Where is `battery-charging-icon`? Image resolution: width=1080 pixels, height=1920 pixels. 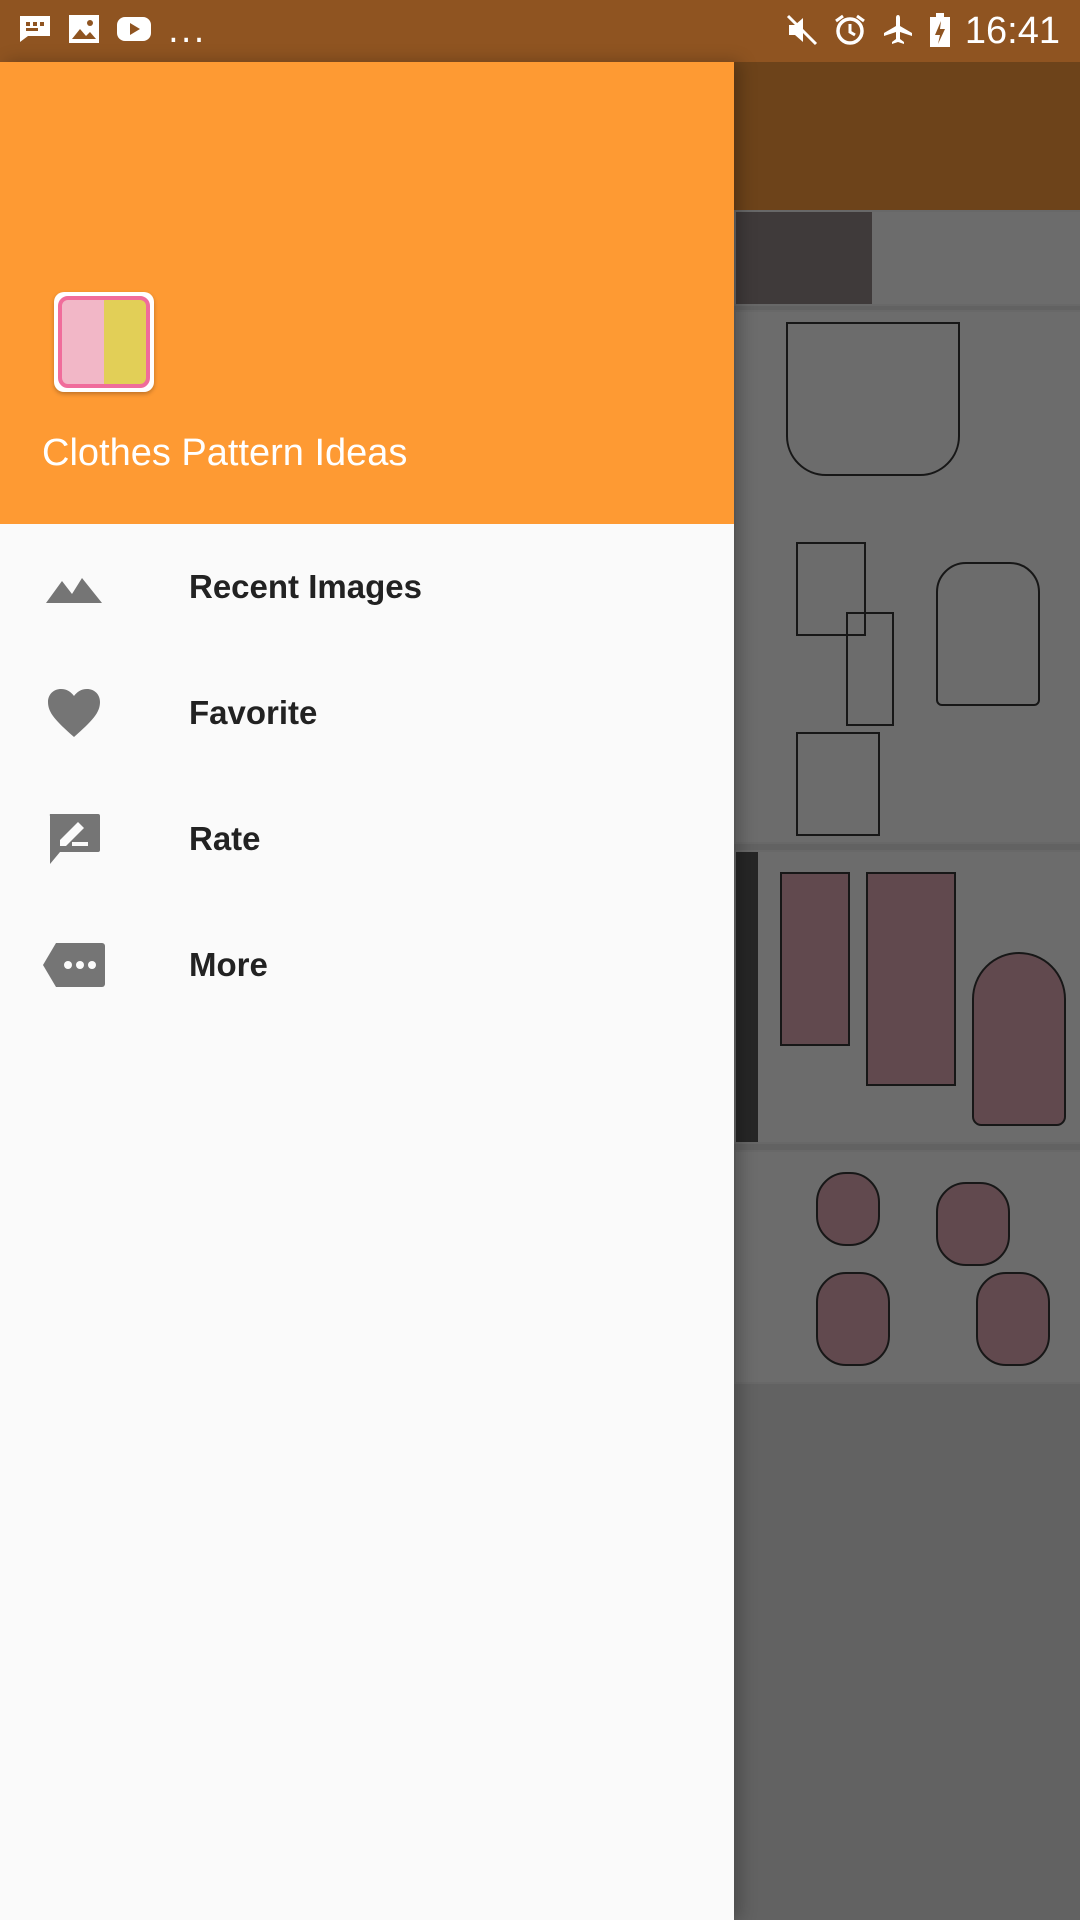 battery-charging-icon is located at coordinates (940, 32).